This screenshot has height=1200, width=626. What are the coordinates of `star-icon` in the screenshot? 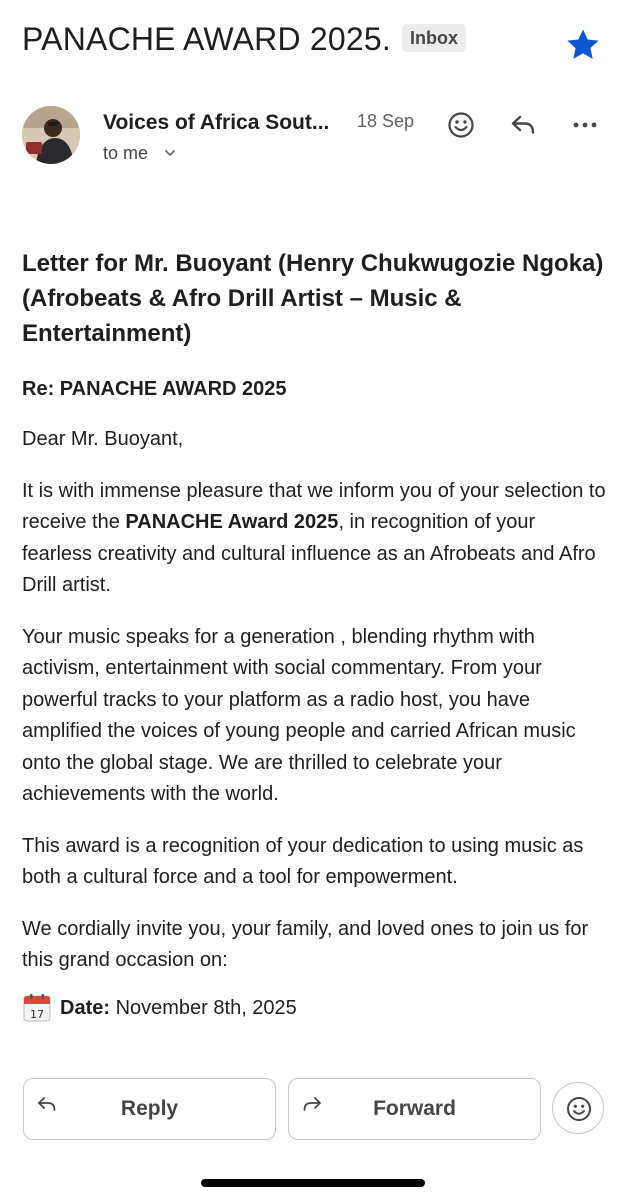 It's located at (583, 45).